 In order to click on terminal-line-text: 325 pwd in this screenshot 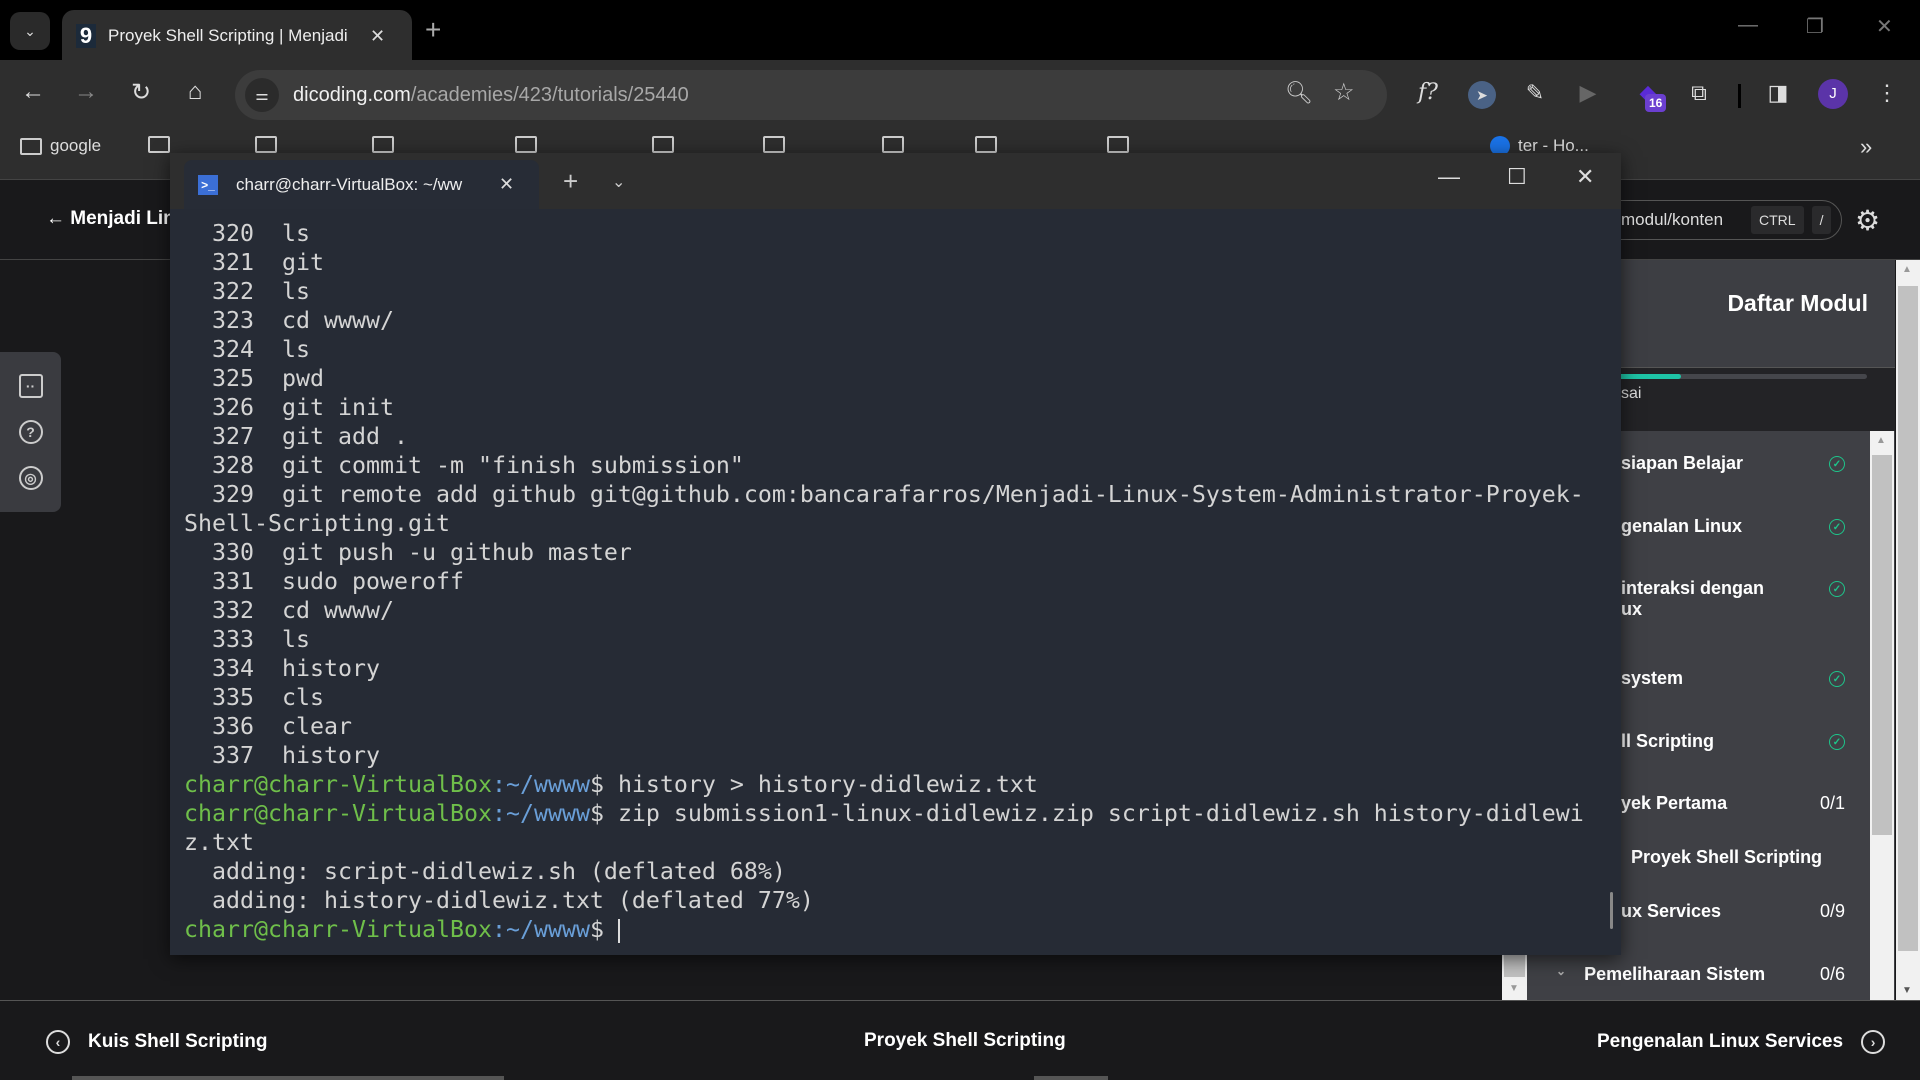, I will do `click(254, 378)`.